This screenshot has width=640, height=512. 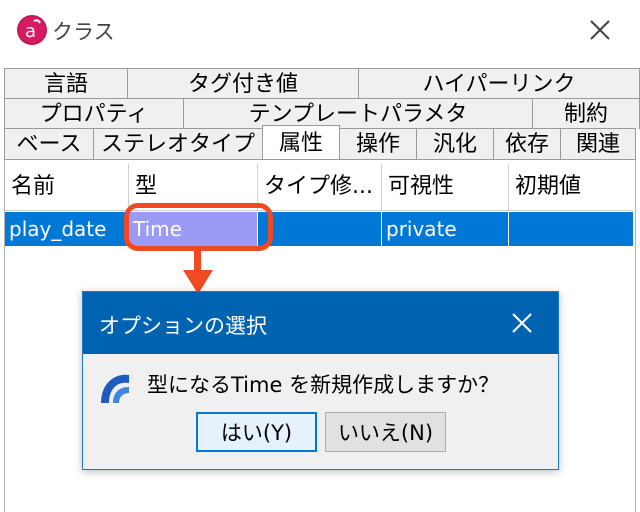 What do you see at coordinates (198, 227) in the screenshot?
I see `annotation-highlight` at bounding box center [198, 227].